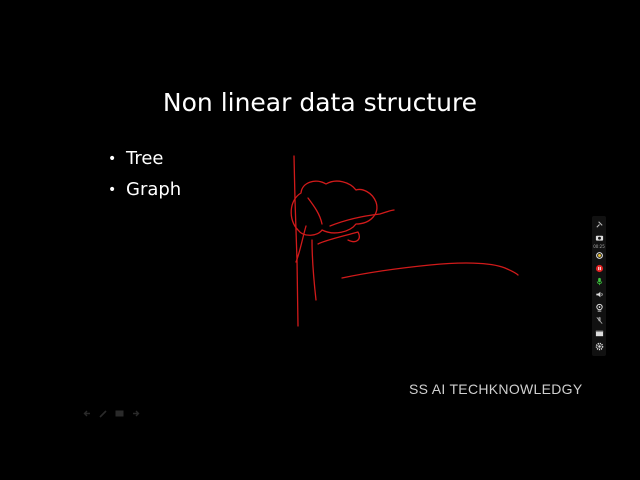 The image size is (640, 480). I want to click on pin-icon, so click(599, 224).